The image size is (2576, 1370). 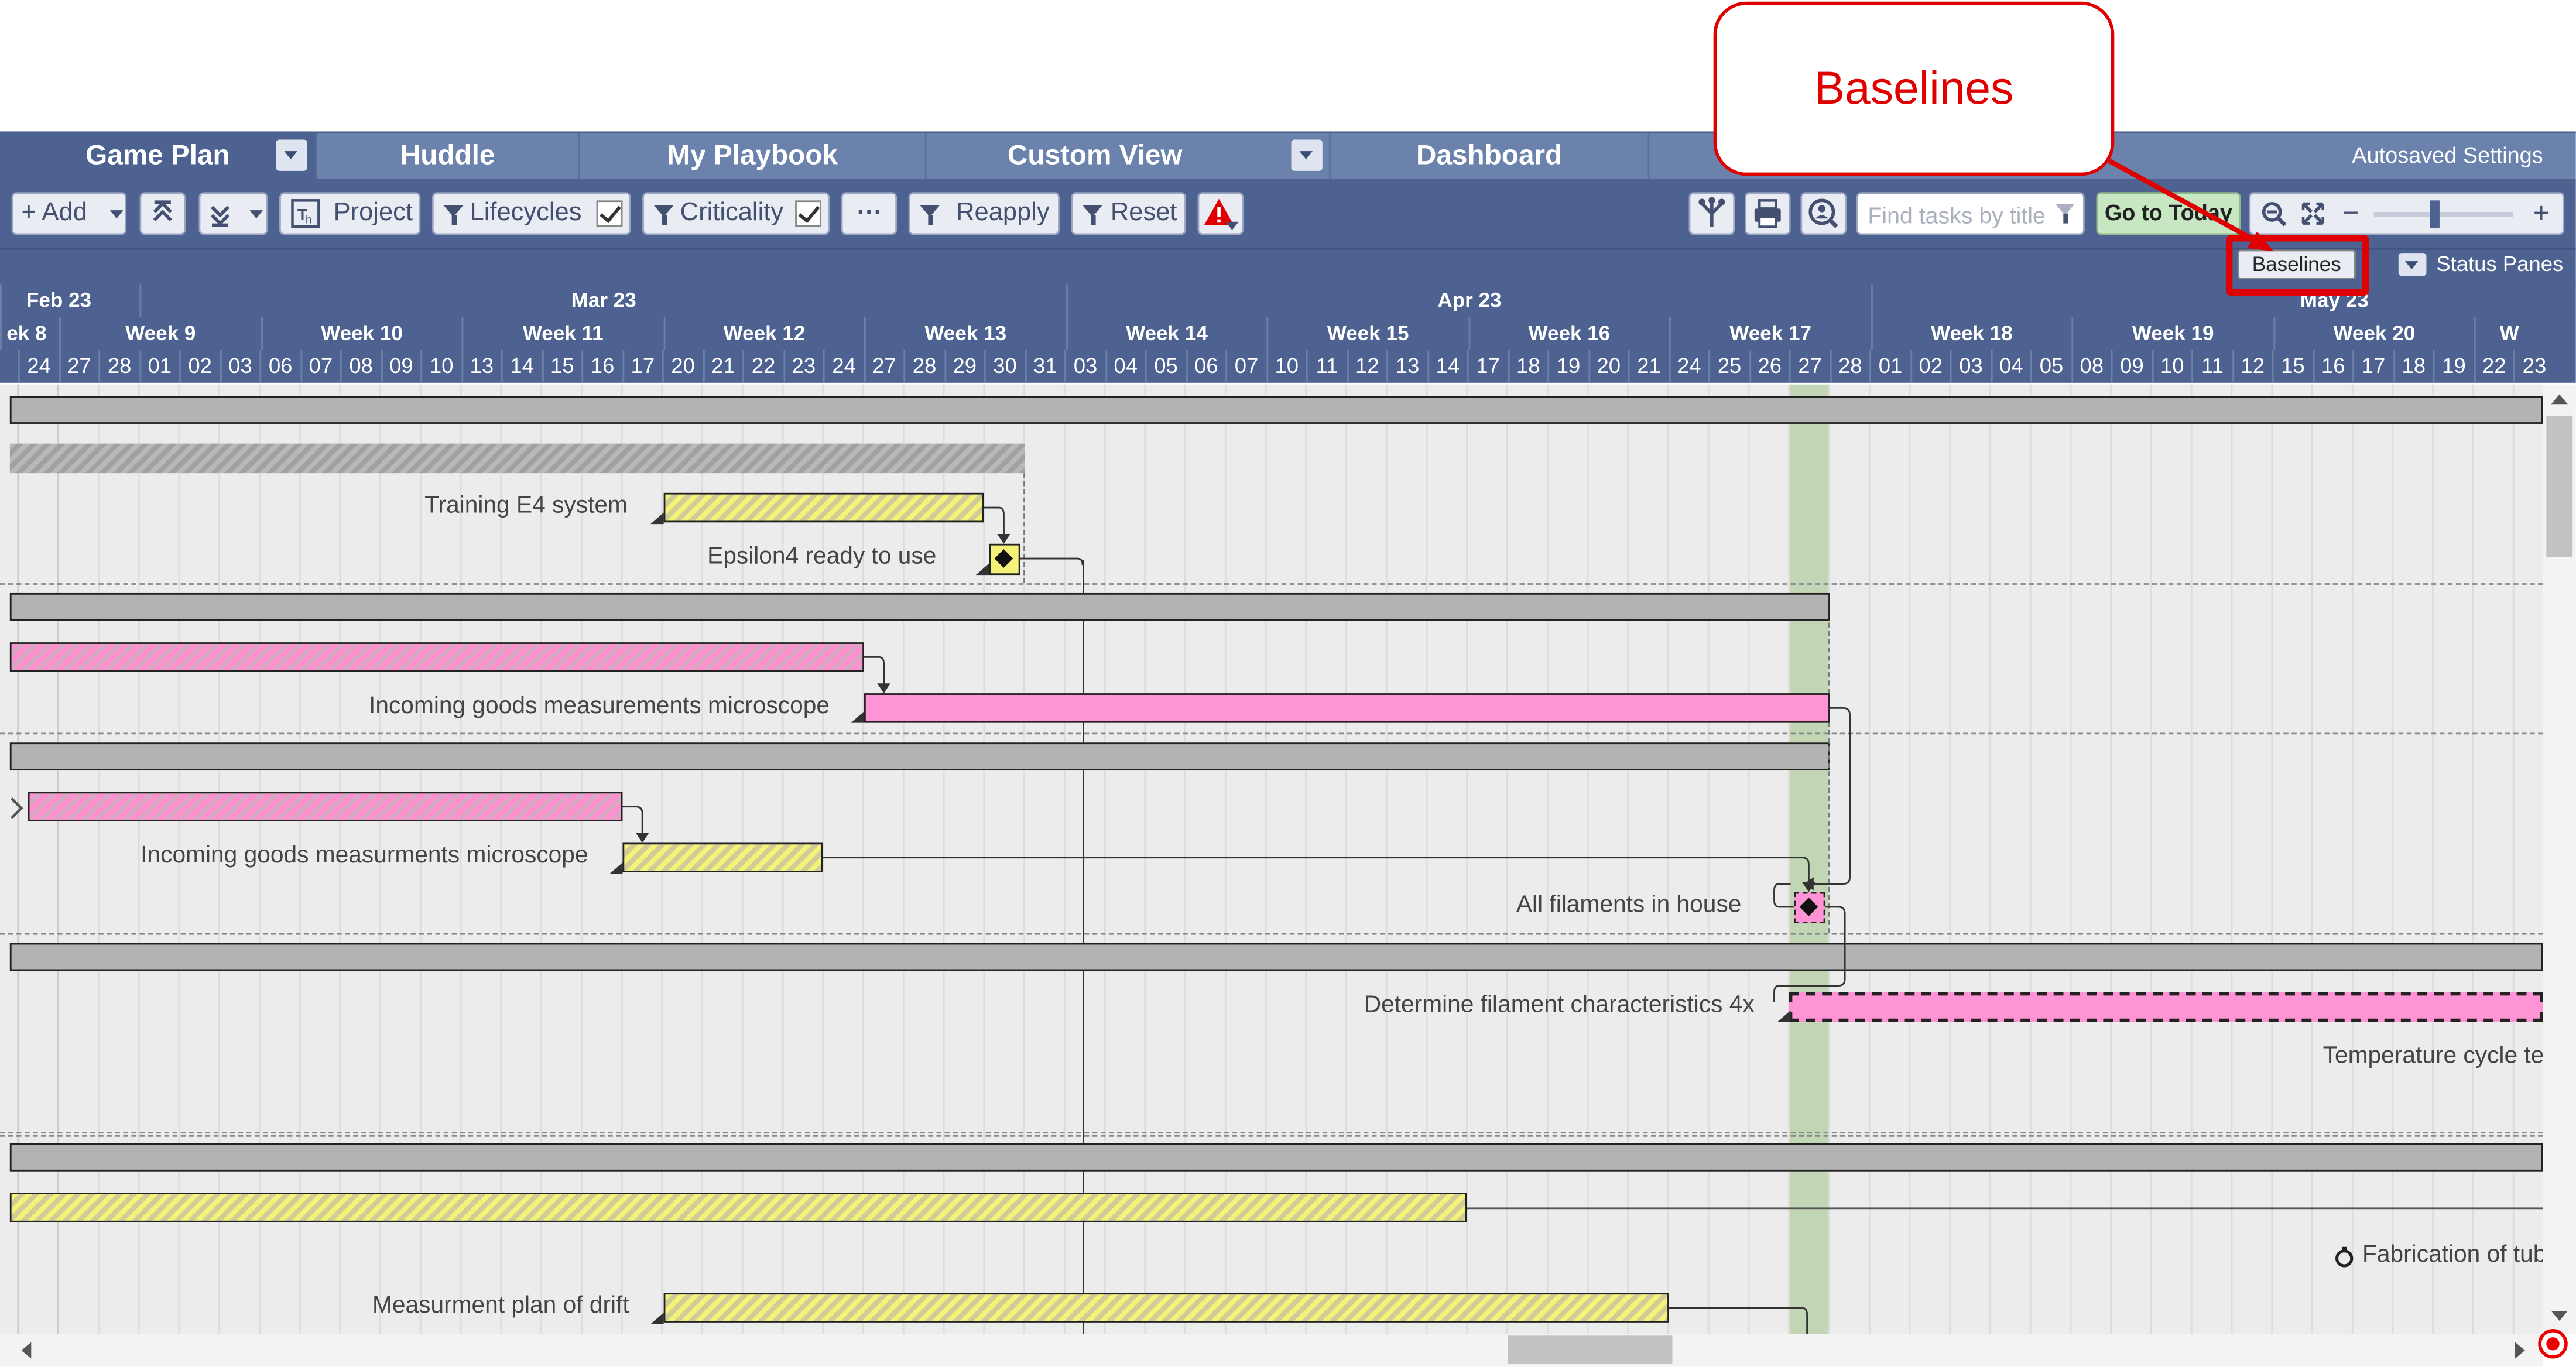 What do you see at coordinates (2499, 265) in the screenshot?
I see `status-panes-label: Status Panes` at bounding box center [2499, 265].